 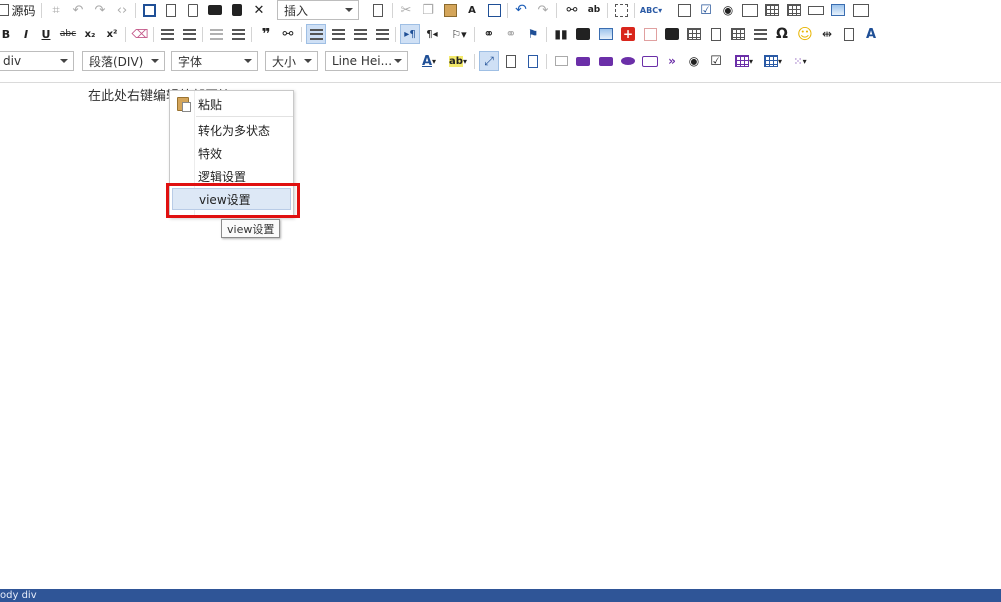 What do you see at coordinates (760, 34) in the screenshot?
I see `horizontal-rule-icon` at bounding box center [760, 34].